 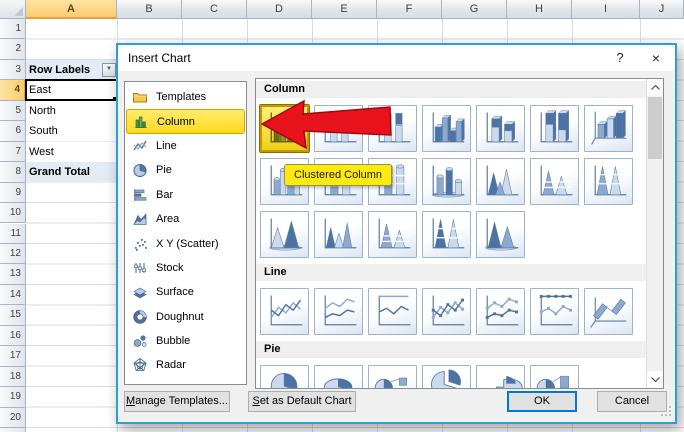 I want to click on column-header-c: C, so click(x=214, y=9).